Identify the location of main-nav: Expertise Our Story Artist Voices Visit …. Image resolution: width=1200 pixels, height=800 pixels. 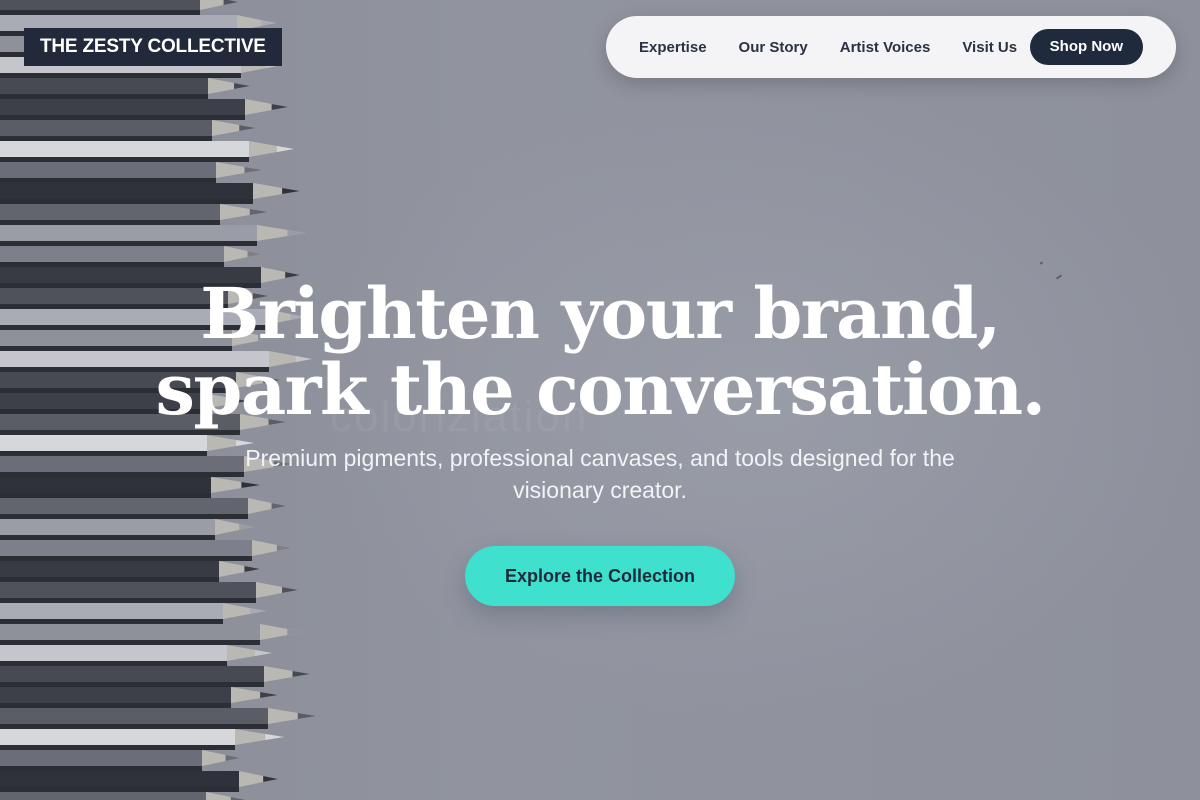
(891, 47).